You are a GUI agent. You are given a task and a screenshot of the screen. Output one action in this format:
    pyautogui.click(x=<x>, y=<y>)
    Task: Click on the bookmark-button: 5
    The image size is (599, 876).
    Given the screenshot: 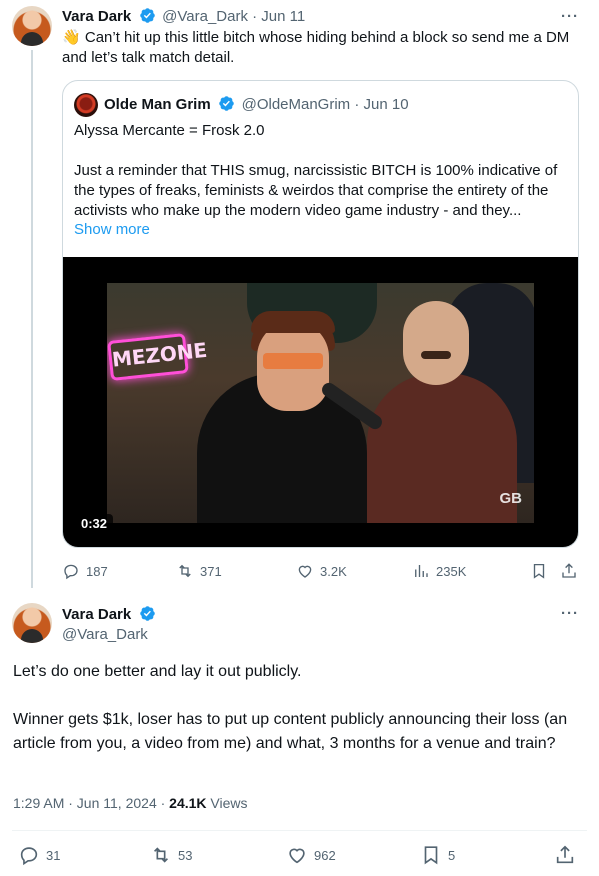 What is the action you would take?
    pyautogui.click(x=437, y=855)
    